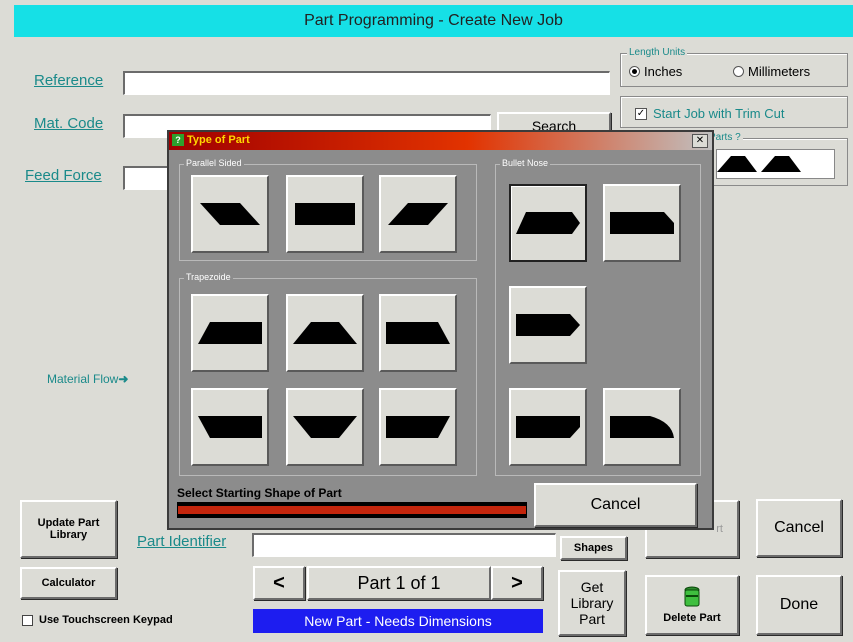 This screenshot has width=853, height=642. I want to click on trim-cut-checkbox: ✓ Start Job with Trim Cut, so click(709, 113).